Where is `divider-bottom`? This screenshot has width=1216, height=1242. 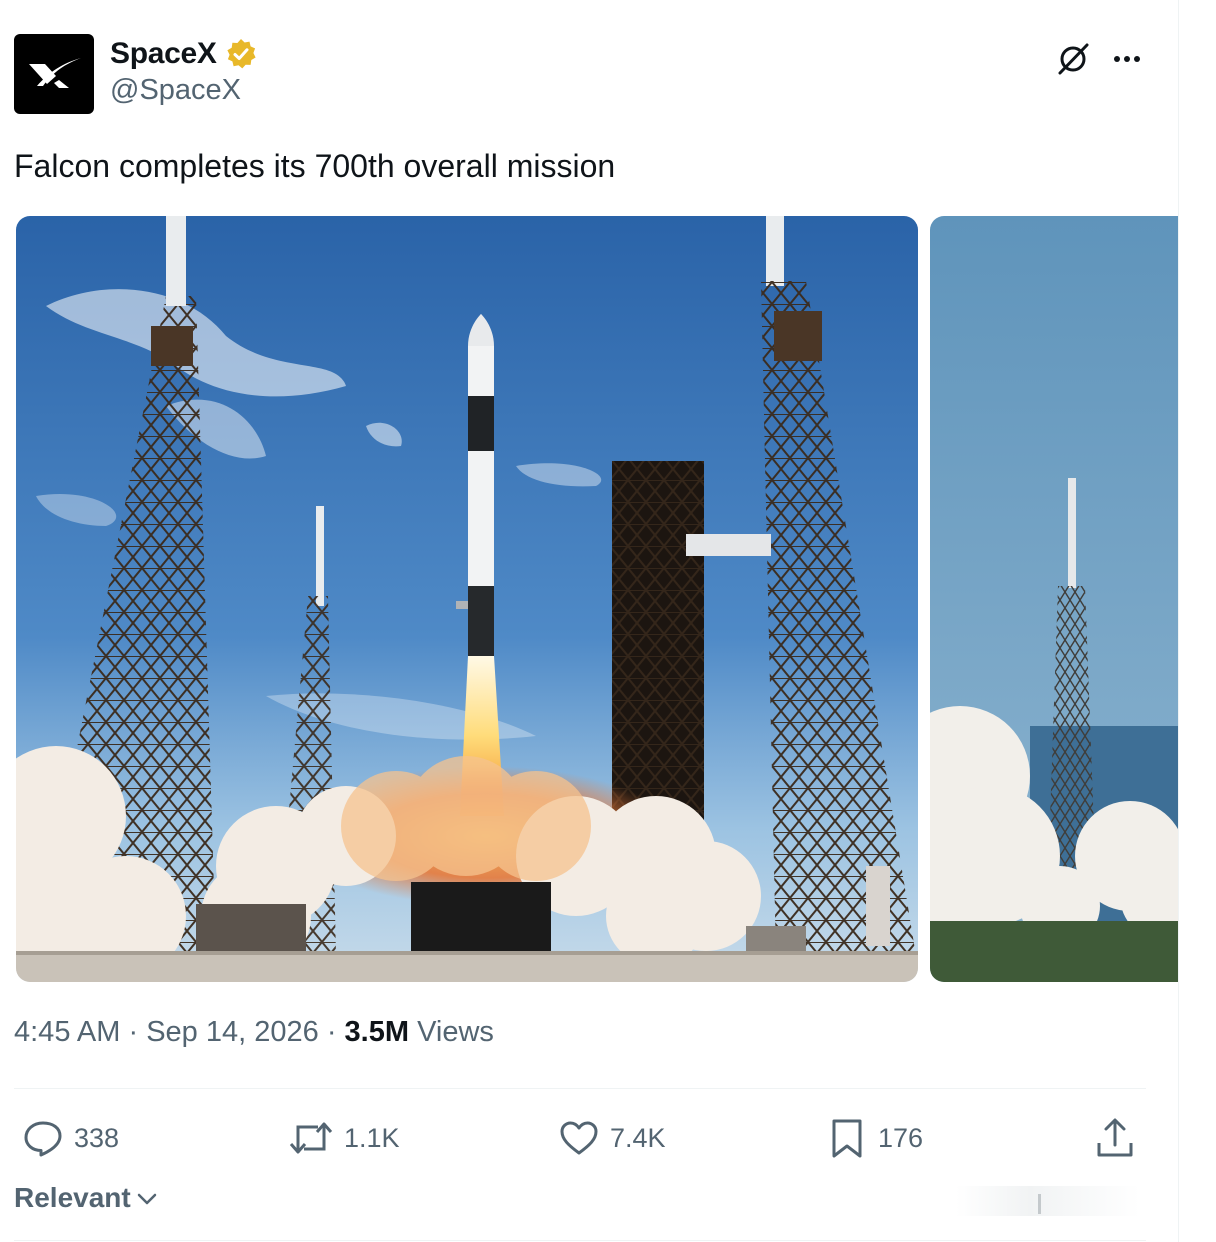 divider-bottom is located at coordinates (580, 1240).